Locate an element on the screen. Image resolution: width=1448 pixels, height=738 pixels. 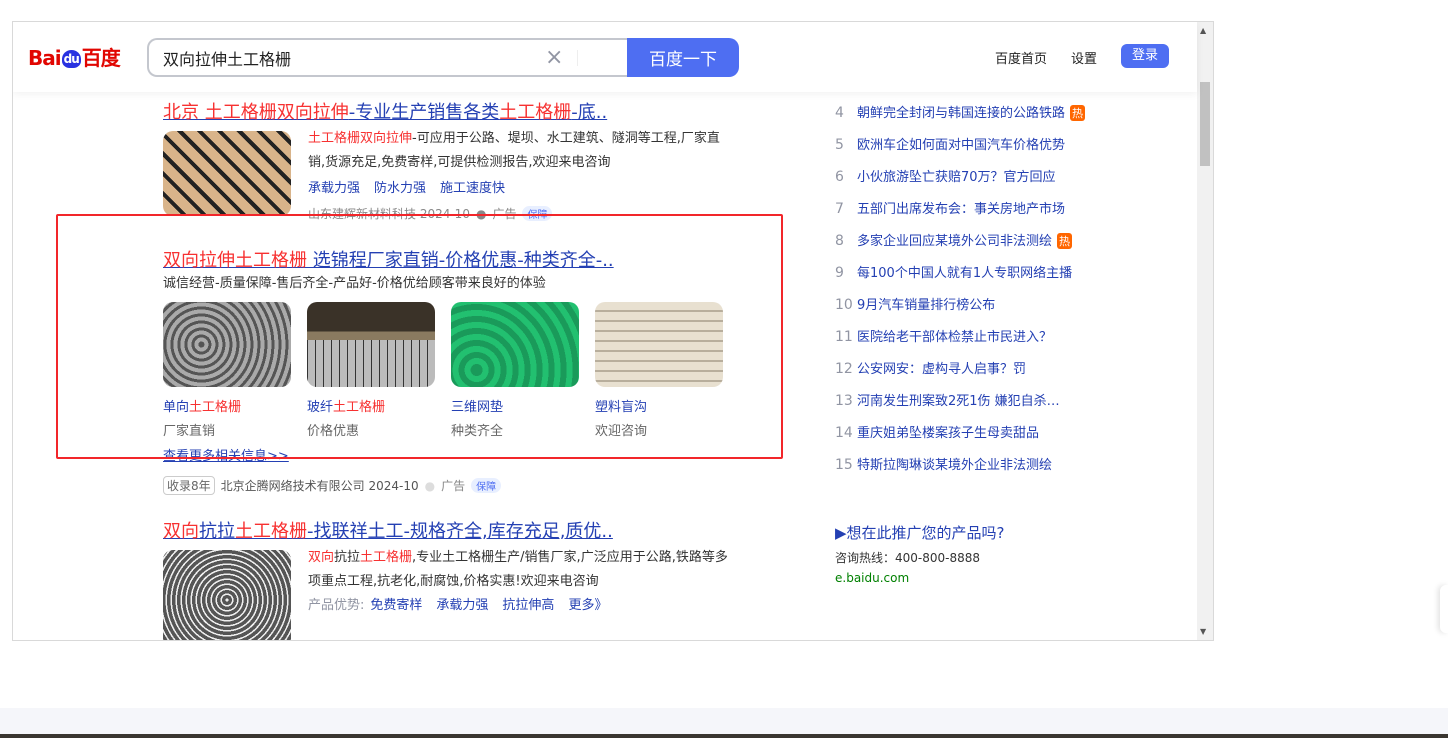
product-card: 塑料盲沟 欢迎咨询 is located at coordinates (659, 370).